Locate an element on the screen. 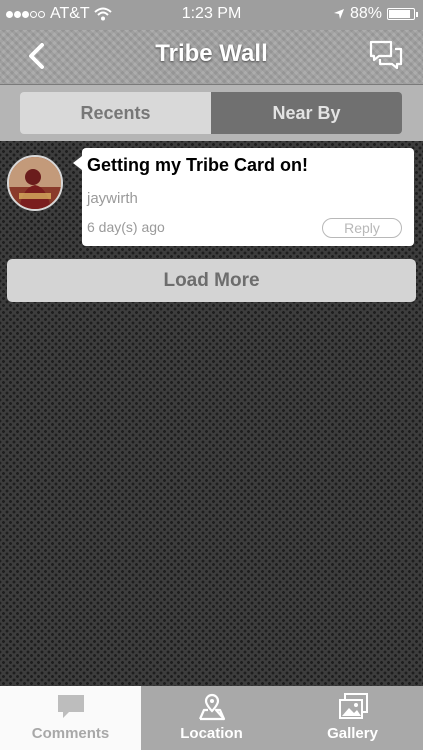 The width and height of the screenshot is (423, 750). tab-bar: Comments Location Gallery is located at coordinates (211, 718).